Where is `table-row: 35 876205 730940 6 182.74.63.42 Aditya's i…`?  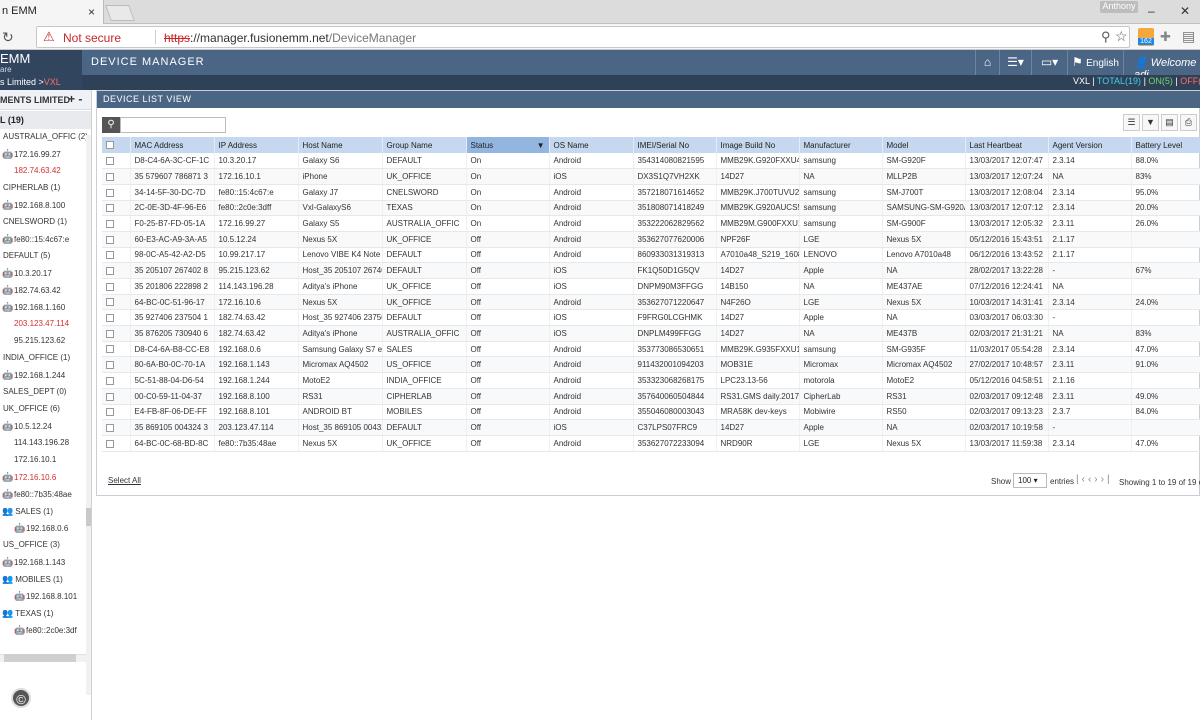
table-row: 35 876205 730940 6 182.74.63.42 Aditya's i… is located at coordinates (651, 333).